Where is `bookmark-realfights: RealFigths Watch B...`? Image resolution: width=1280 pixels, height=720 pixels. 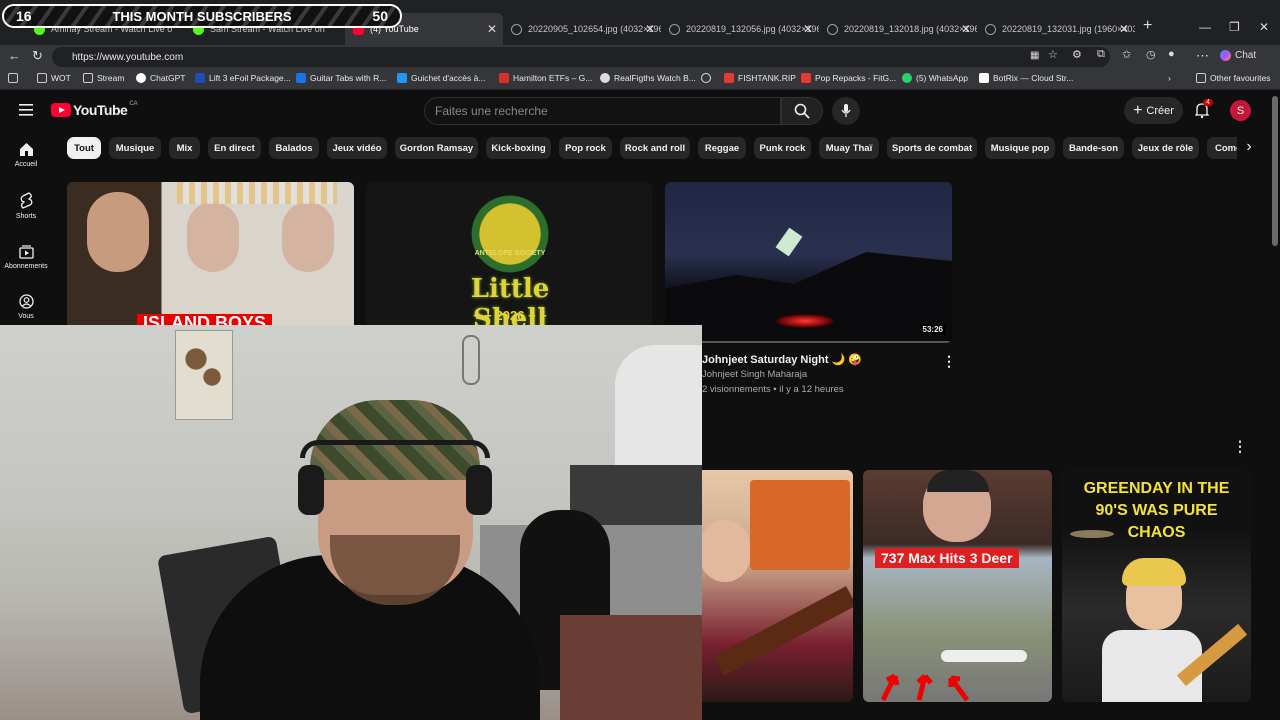
bookmark-realfights: RealFigths Watch B... is located at coordinates (648, 78).